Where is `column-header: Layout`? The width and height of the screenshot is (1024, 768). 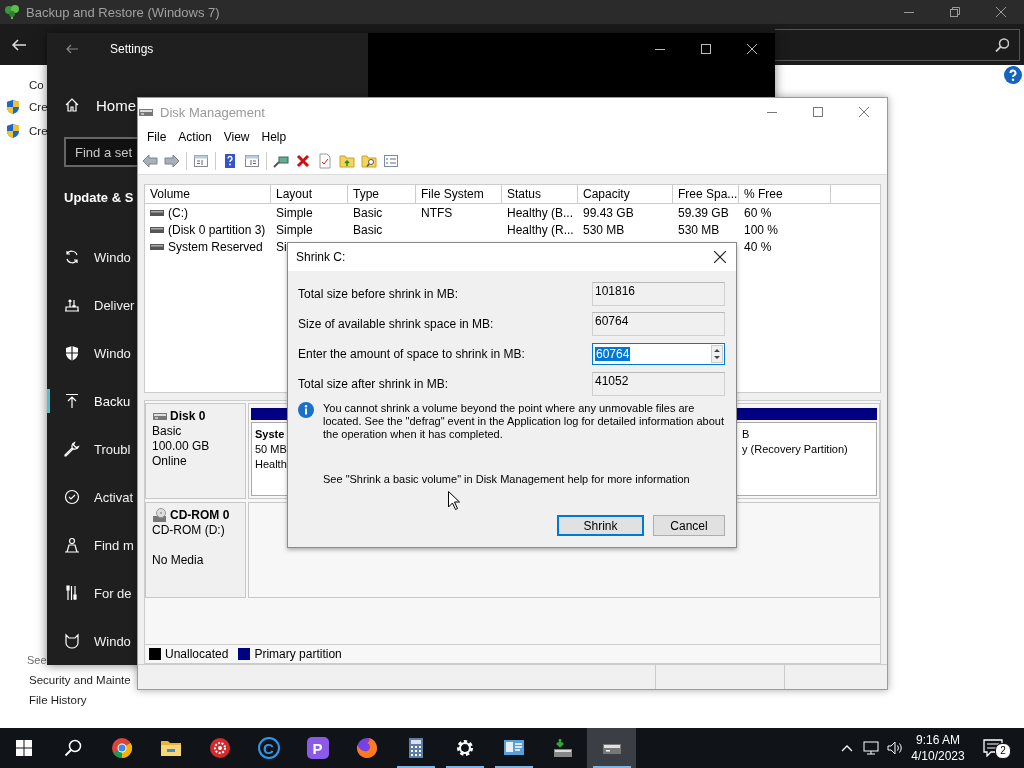
column-header: Layout is located at coordinates (309, 194).